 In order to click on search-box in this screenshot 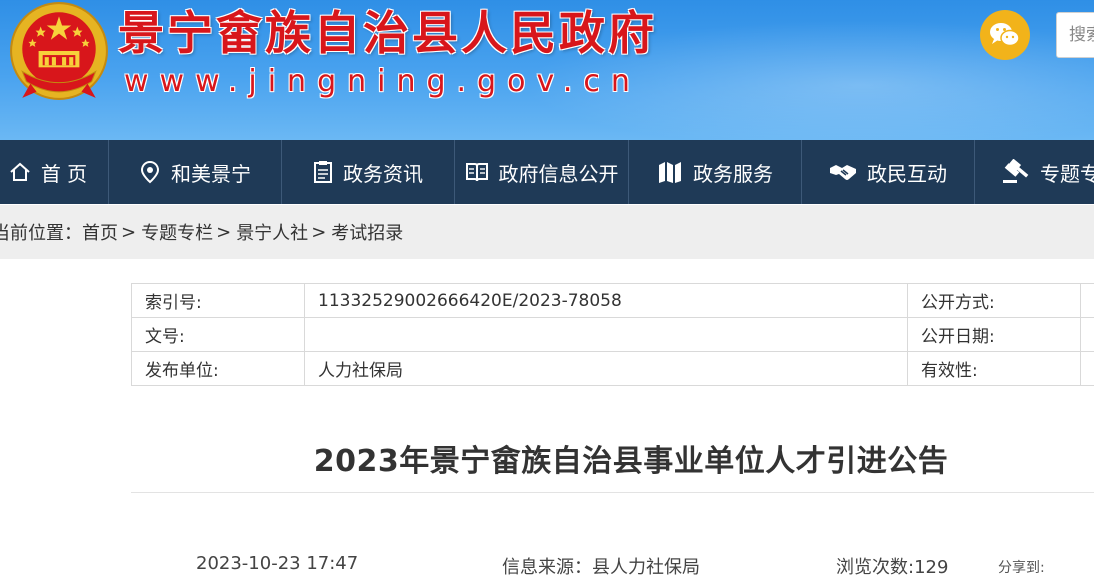, I will do `click(1075, 35)`.